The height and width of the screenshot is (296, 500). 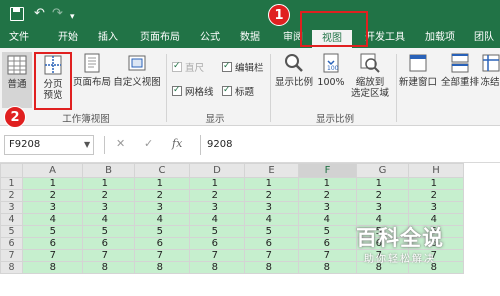 I want to click on name-box: F9208, so click(x=49, y=145).